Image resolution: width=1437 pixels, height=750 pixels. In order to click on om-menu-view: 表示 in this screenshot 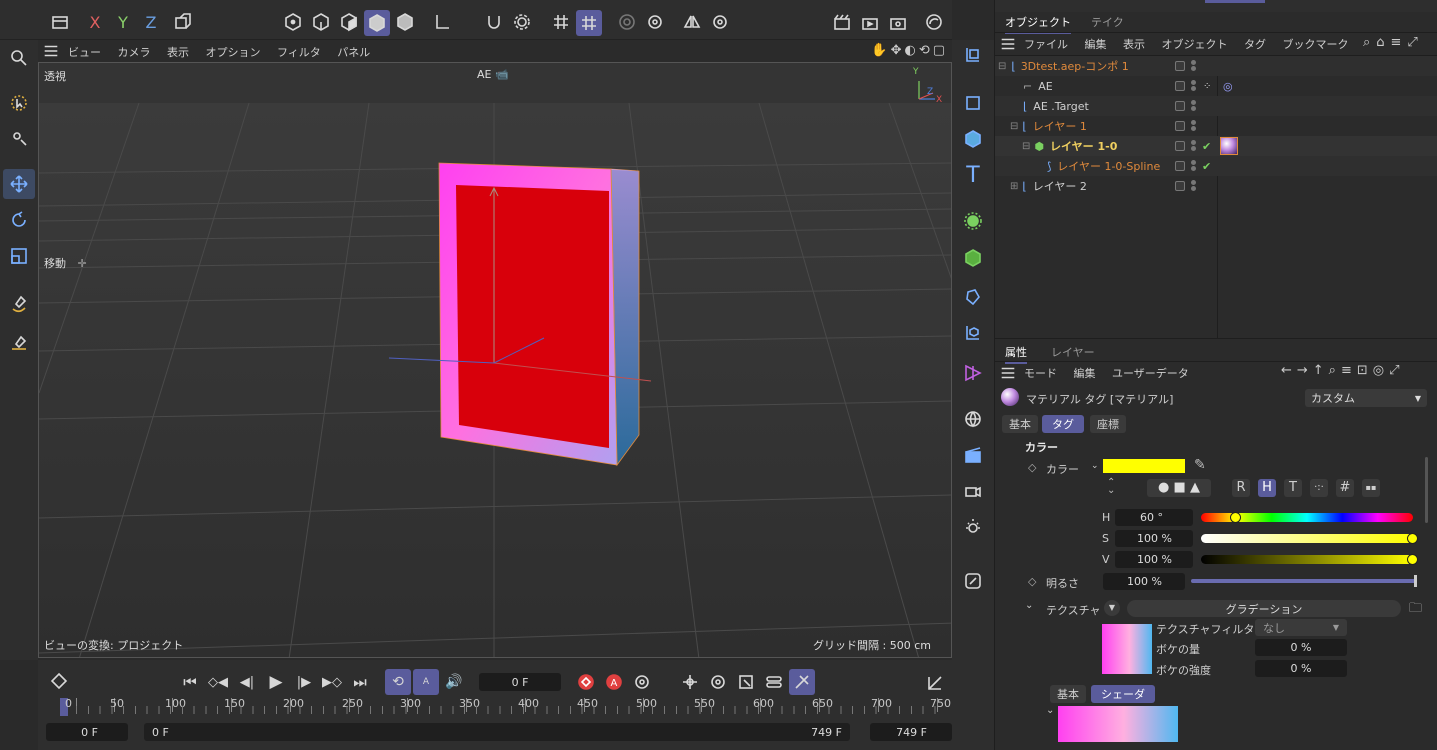, I will do `click(1134, 44)`.